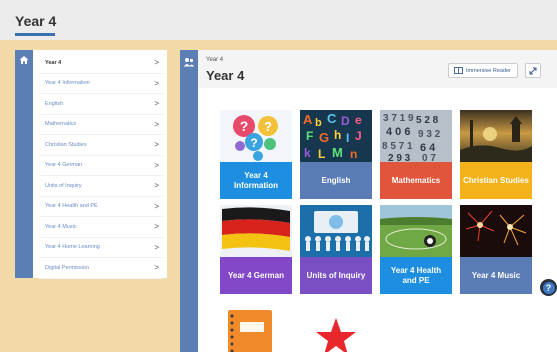  I want to click on nav-item-digital-permission: Digital Permission >, so click(101, 268).